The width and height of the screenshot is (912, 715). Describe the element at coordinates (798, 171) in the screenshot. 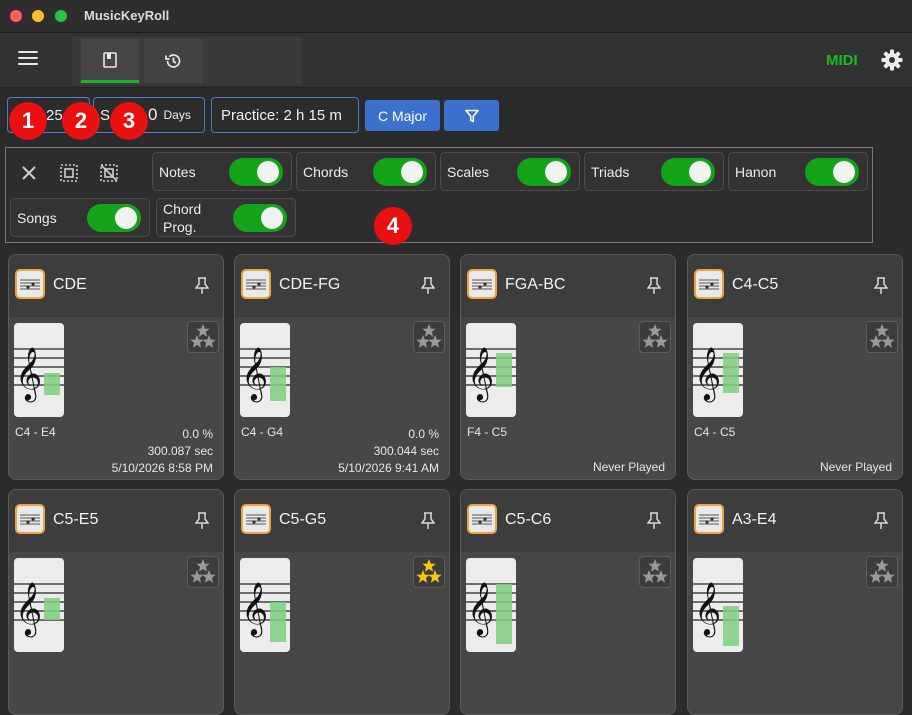

I see `filter-hanon: Hanon` at that location.